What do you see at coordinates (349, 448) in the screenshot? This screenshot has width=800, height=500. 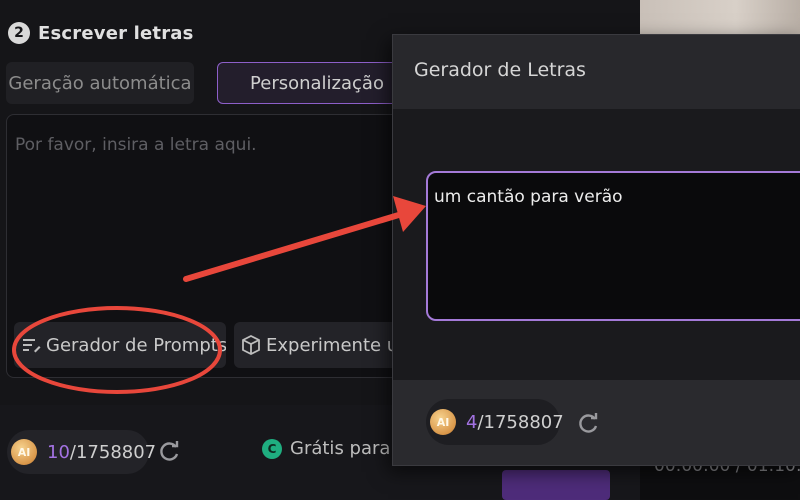 I see `free-usage-label: Grátis para u` at bounding box center [349, 448].